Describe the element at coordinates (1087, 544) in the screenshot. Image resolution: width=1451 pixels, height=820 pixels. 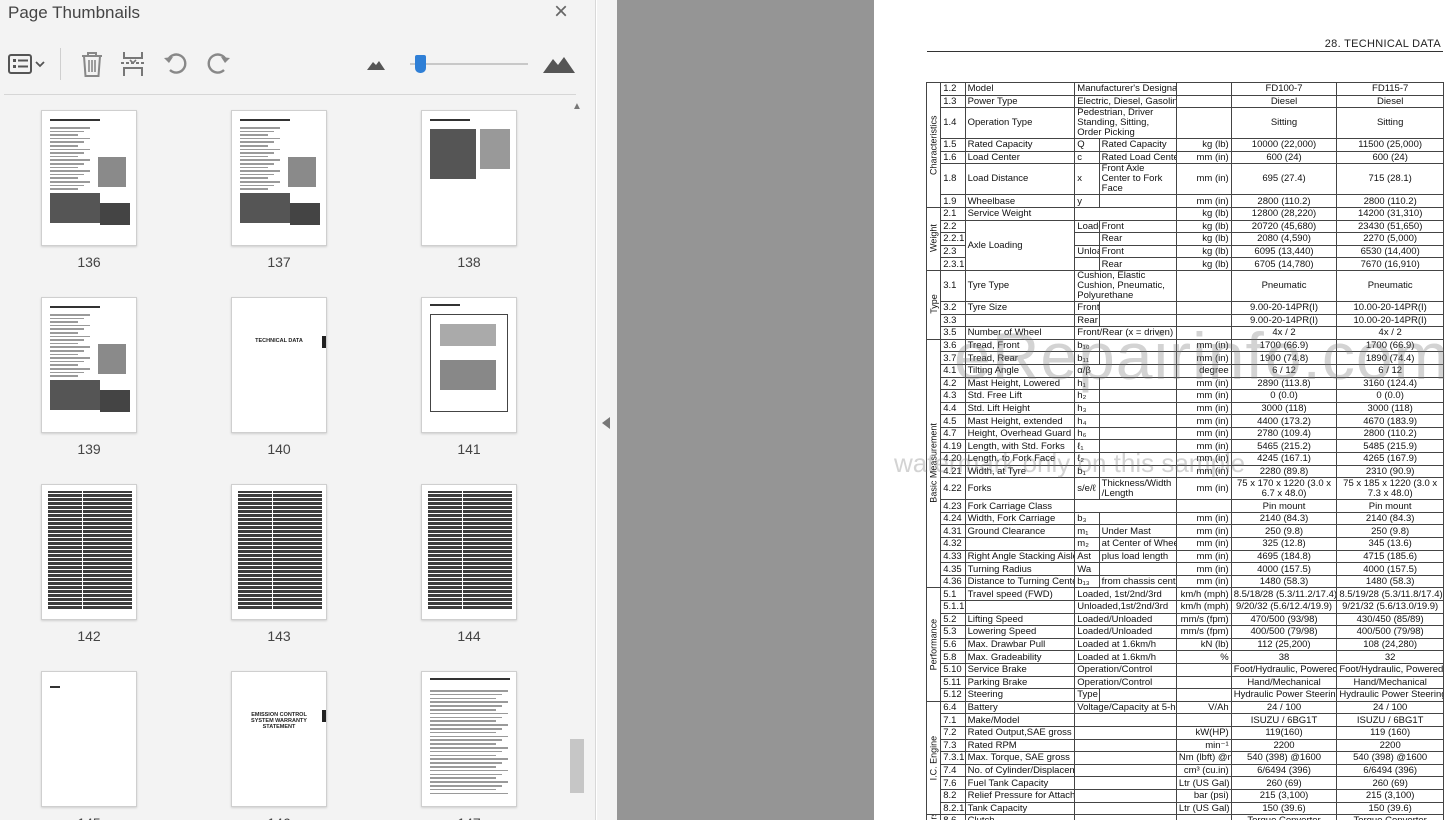
I see `spec-cell: m₂` at that location.